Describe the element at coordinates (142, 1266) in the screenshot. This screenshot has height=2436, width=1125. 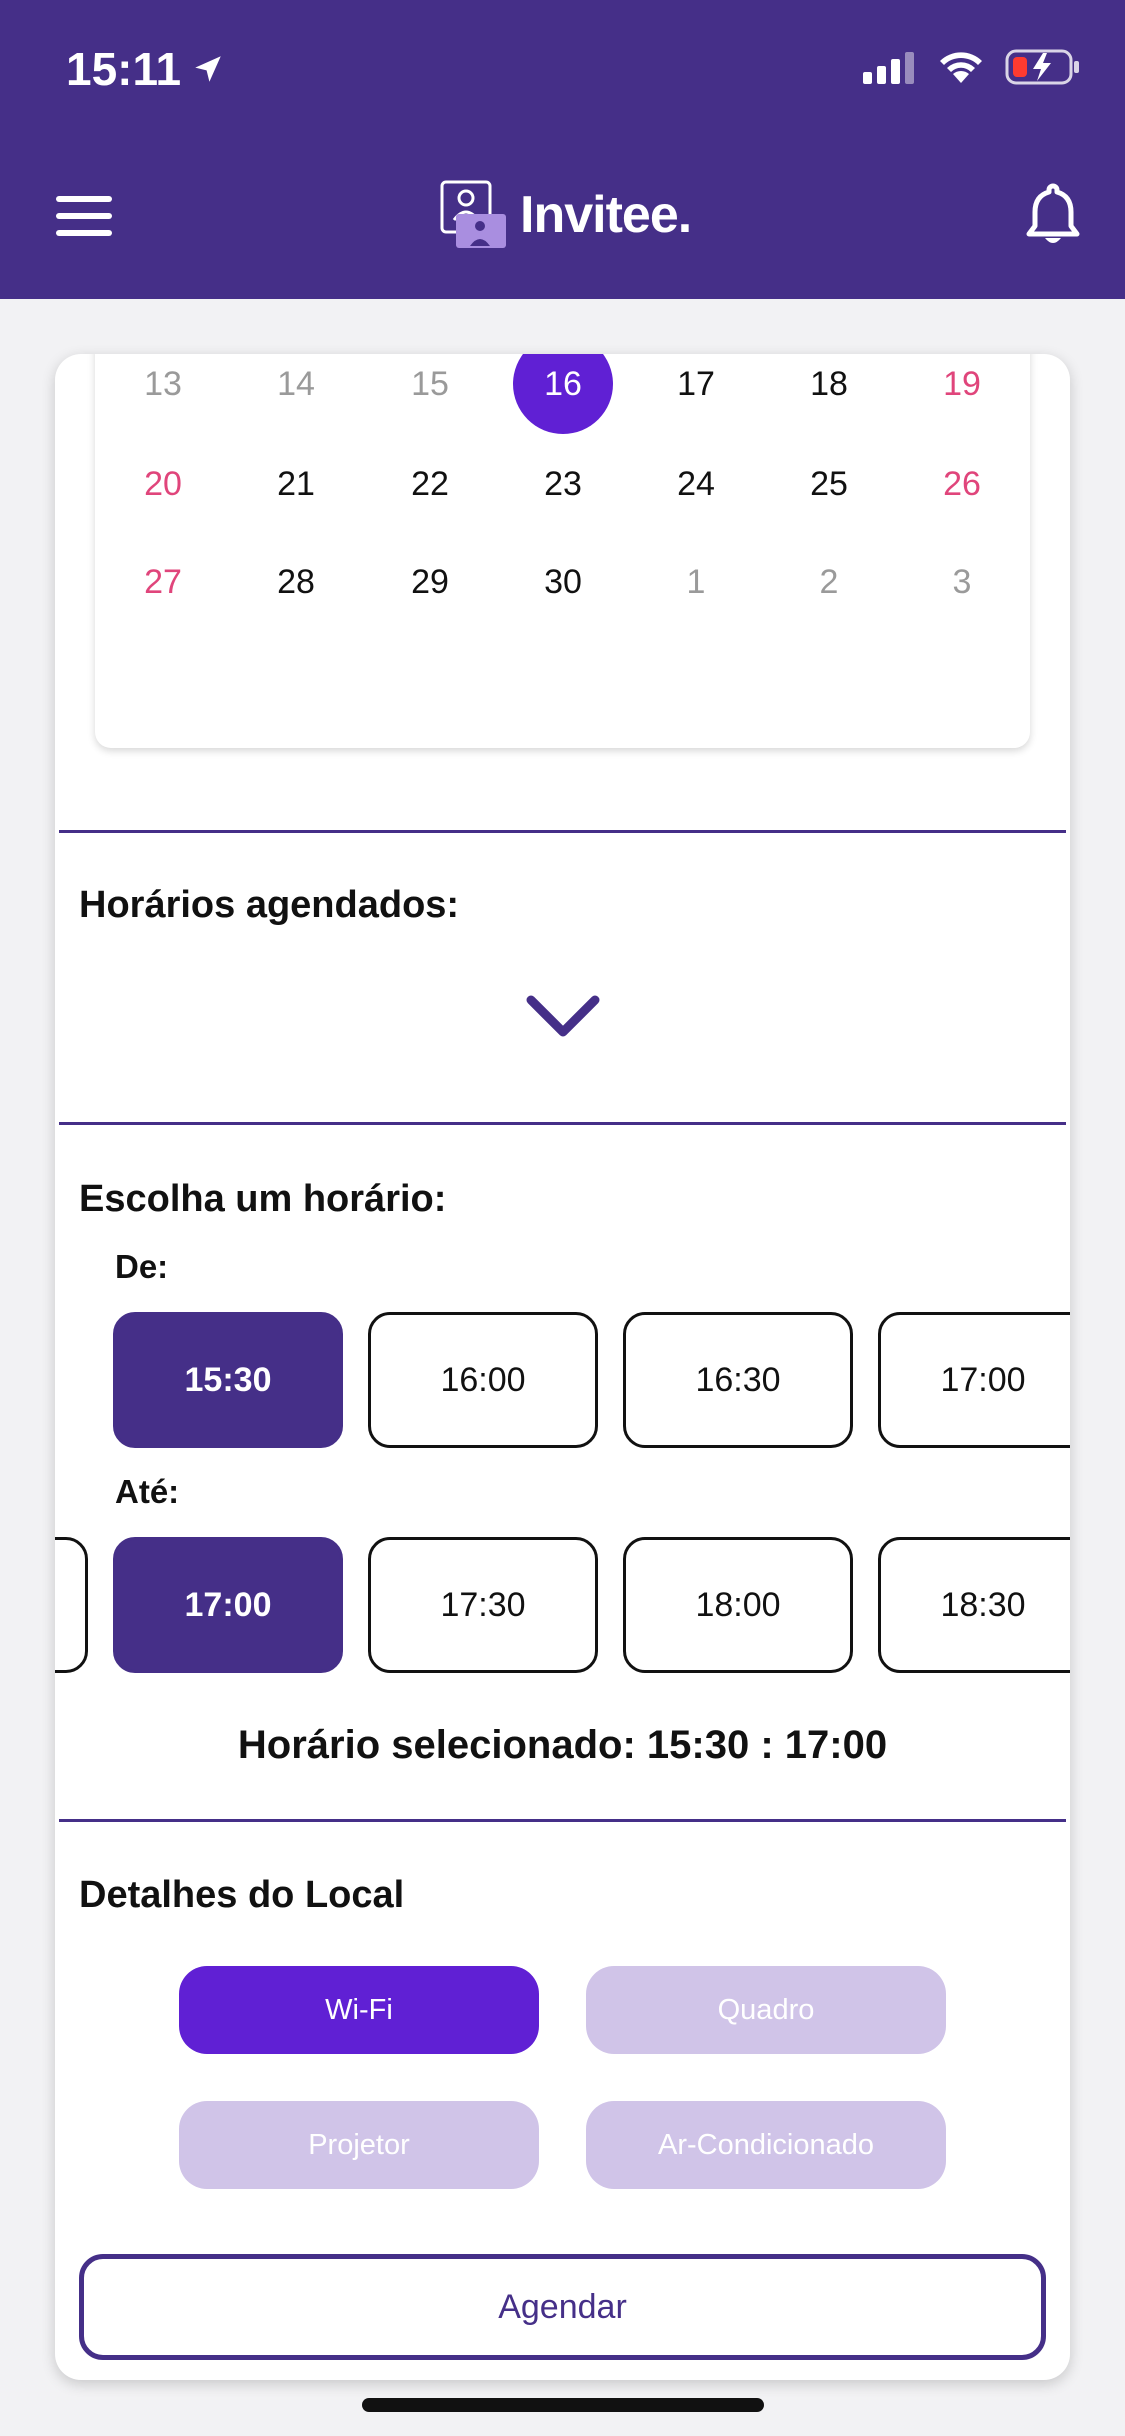
I see `from-label: De:` at that location.